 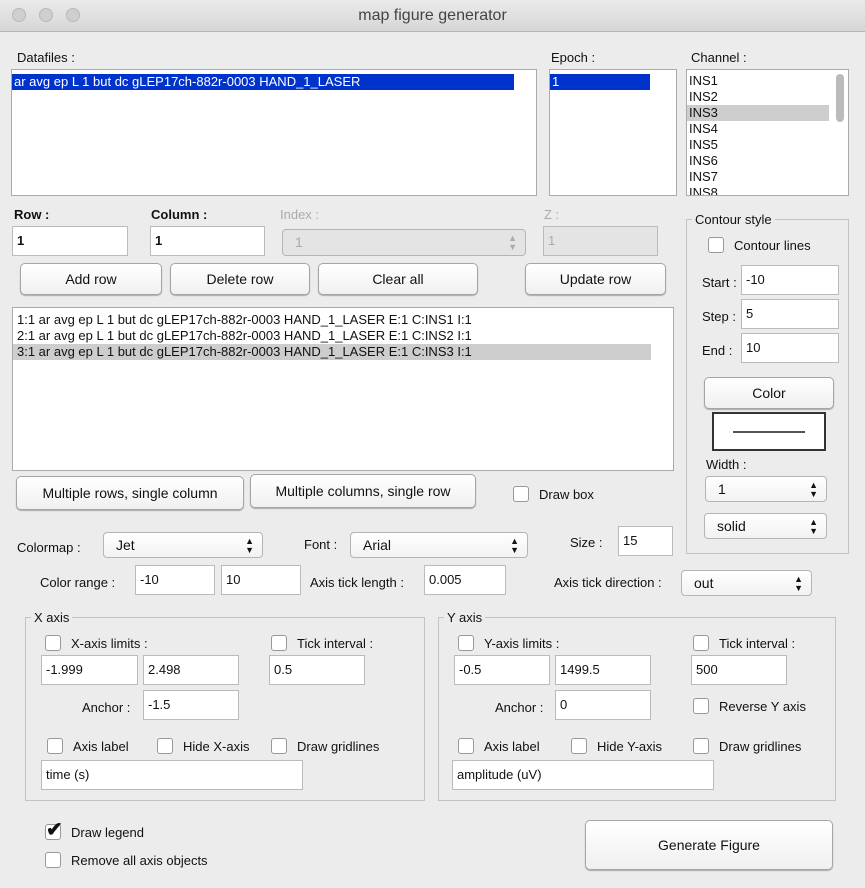 What do you see at coordinates (767, 145) in the screenshot?
I see `list-item: INS5` at bounding box center [767, 145].